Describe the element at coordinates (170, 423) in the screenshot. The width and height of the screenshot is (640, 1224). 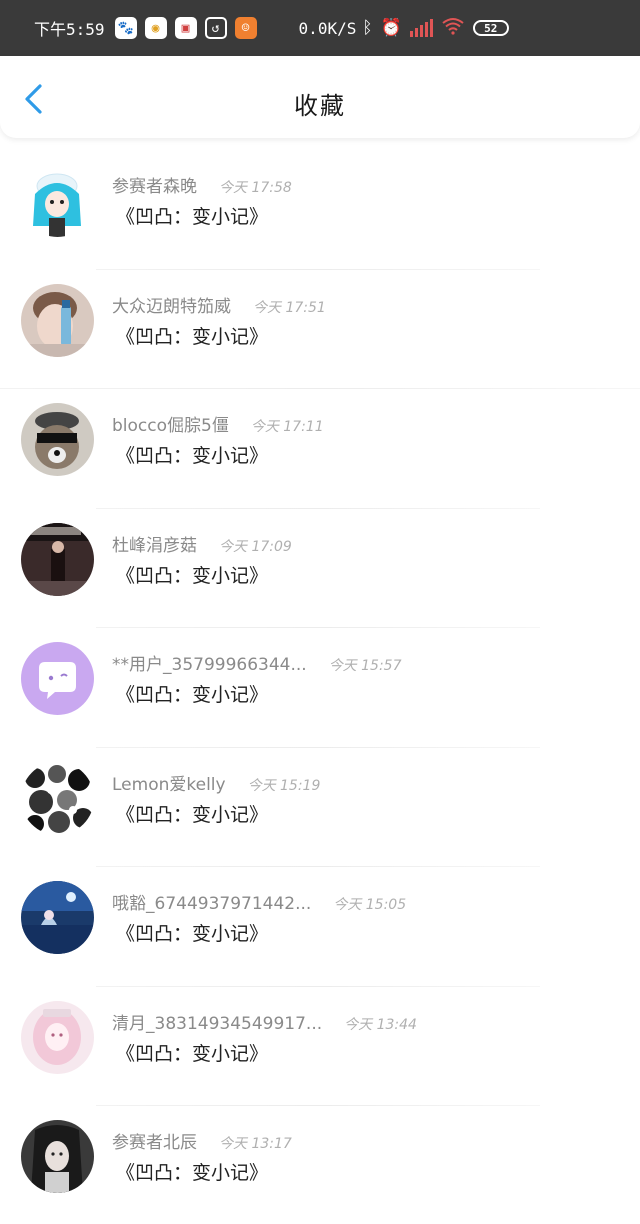
I see `username: blocco倔腙5僵` at that location.